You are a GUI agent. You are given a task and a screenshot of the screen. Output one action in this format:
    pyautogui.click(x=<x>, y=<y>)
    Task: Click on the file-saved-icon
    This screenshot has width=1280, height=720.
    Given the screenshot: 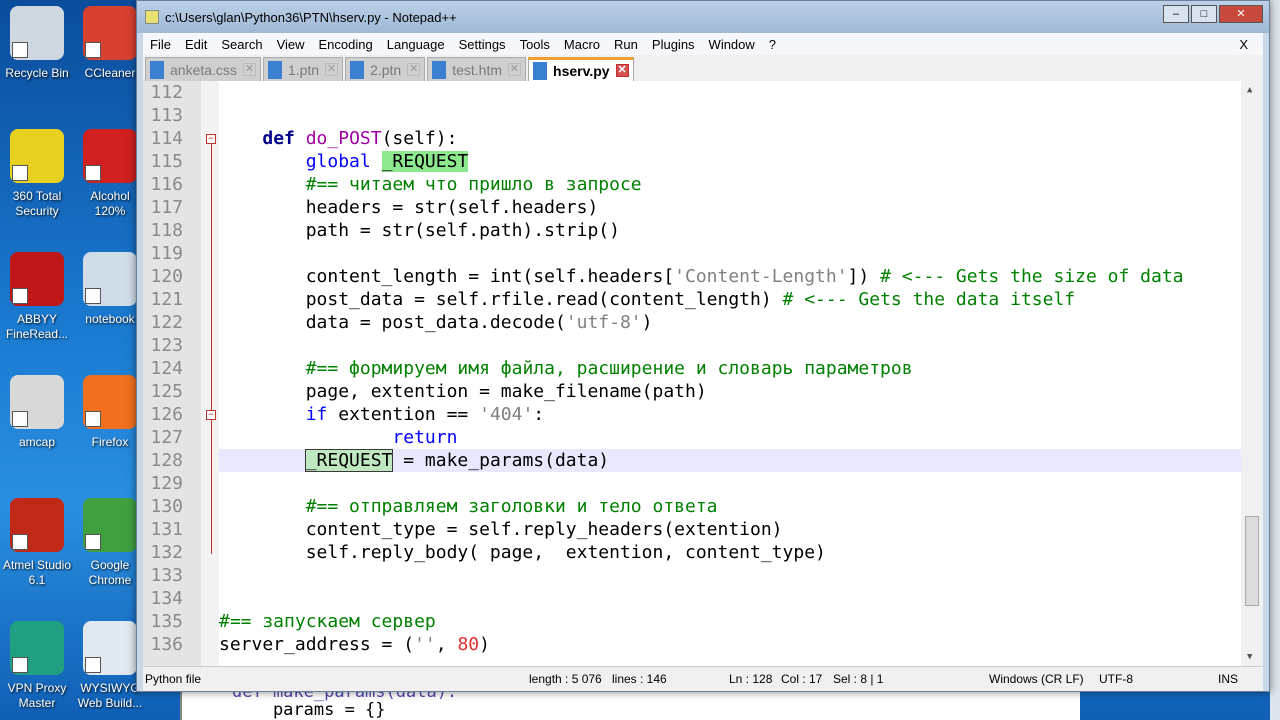 What is the action you would take?
    pyautogui.click(x=157, y=69)
    